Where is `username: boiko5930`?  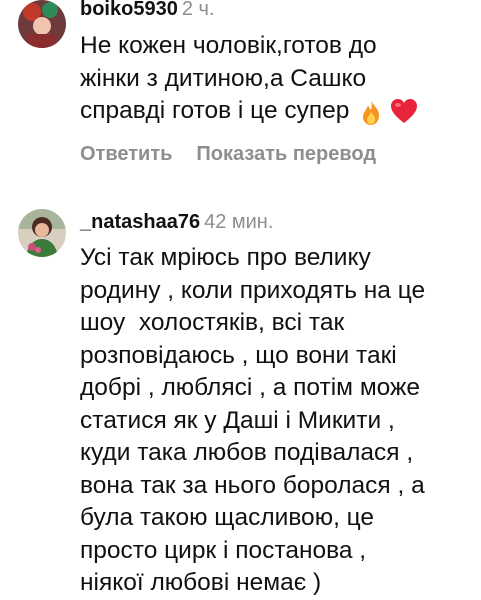 username: boiko5930 is located at coordinates (129, 10).